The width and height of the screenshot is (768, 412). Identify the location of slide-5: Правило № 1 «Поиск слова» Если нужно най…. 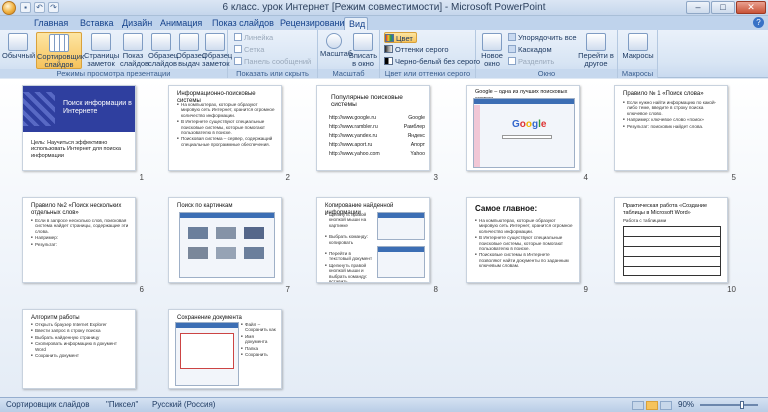
(675, 133).